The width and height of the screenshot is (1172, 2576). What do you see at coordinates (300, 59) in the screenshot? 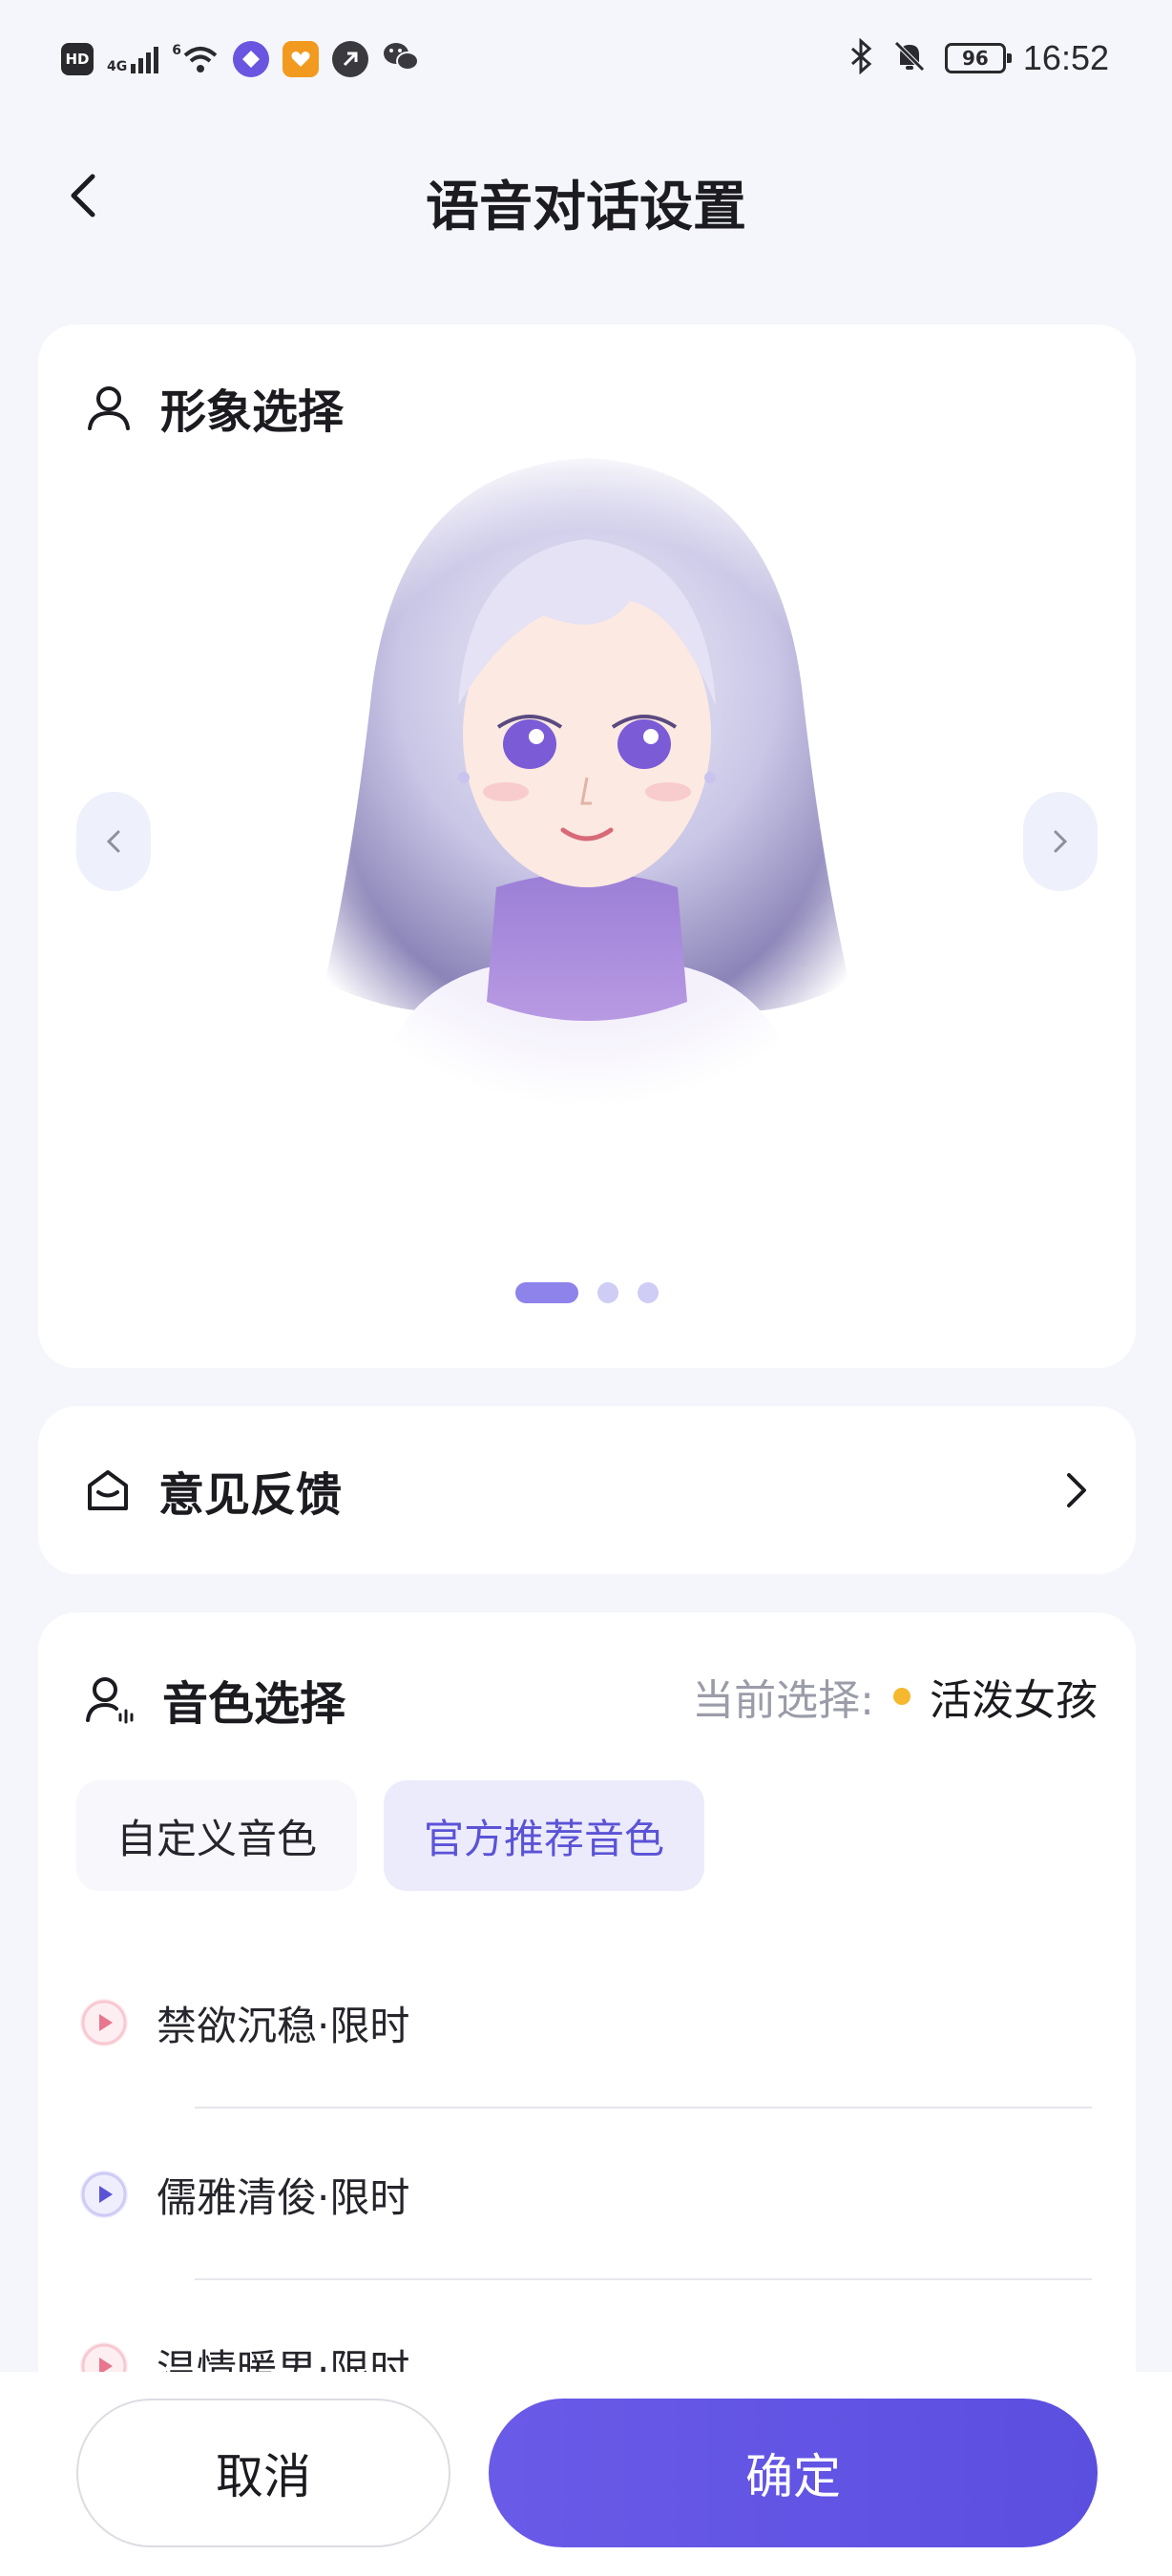
I see `app-orange-icon` at bounding box center [300, 59].